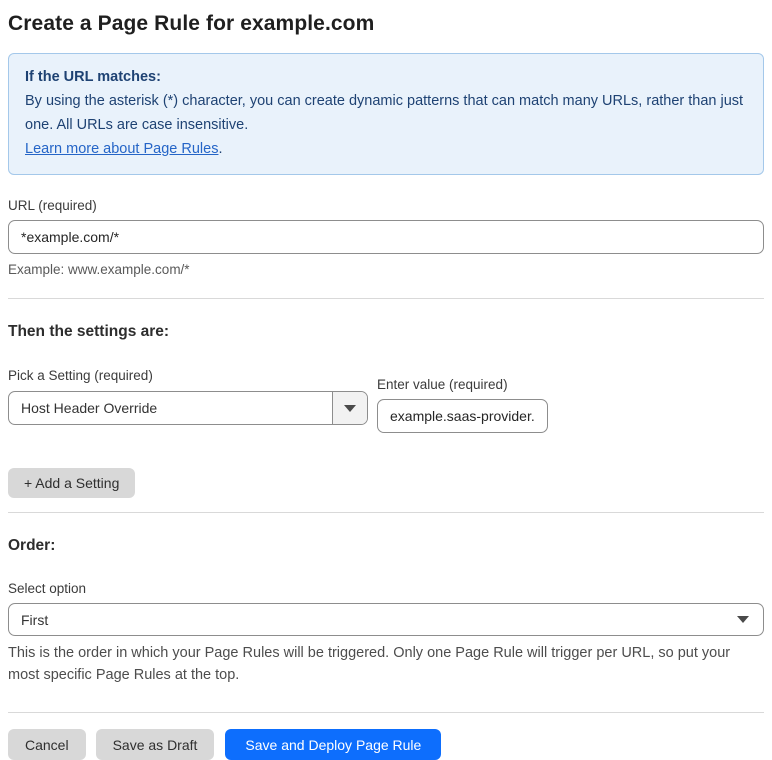 The width and height of the screenshot is (772, 760). What do you see at coordinates (93, 77) in the screenshot?
I see `info-box-heading: If the URL matches:` at bounding box center [93, 77].